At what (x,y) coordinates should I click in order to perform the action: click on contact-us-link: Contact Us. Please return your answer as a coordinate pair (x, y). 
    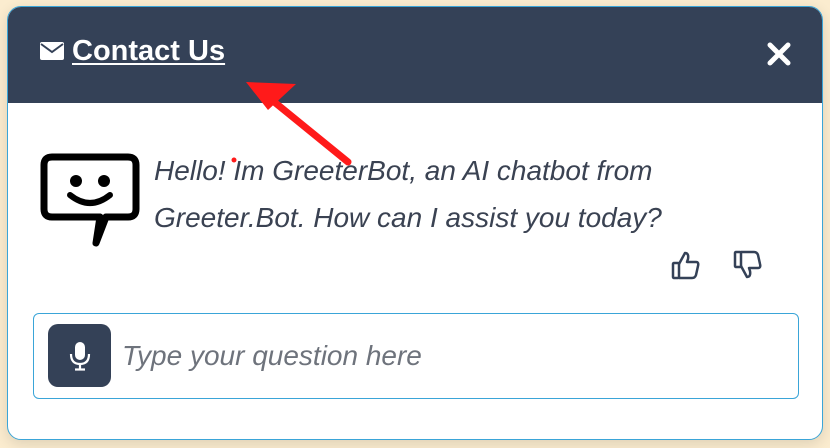
    Looking at the image, I should click on (132, 51).